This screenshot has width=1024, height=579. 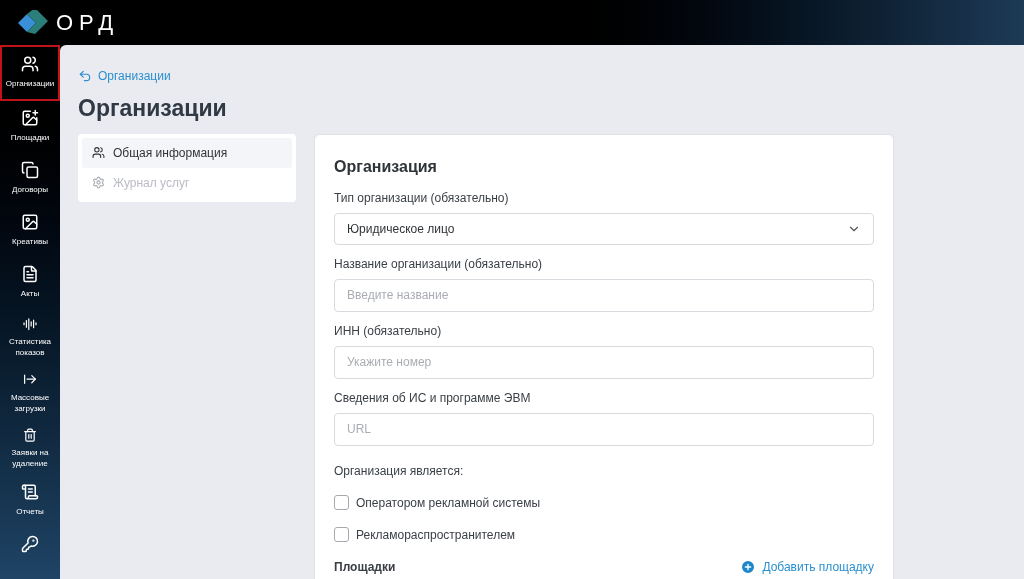 I want to click on sidebar-label: Статистика показов, so click(x=30, y=347).